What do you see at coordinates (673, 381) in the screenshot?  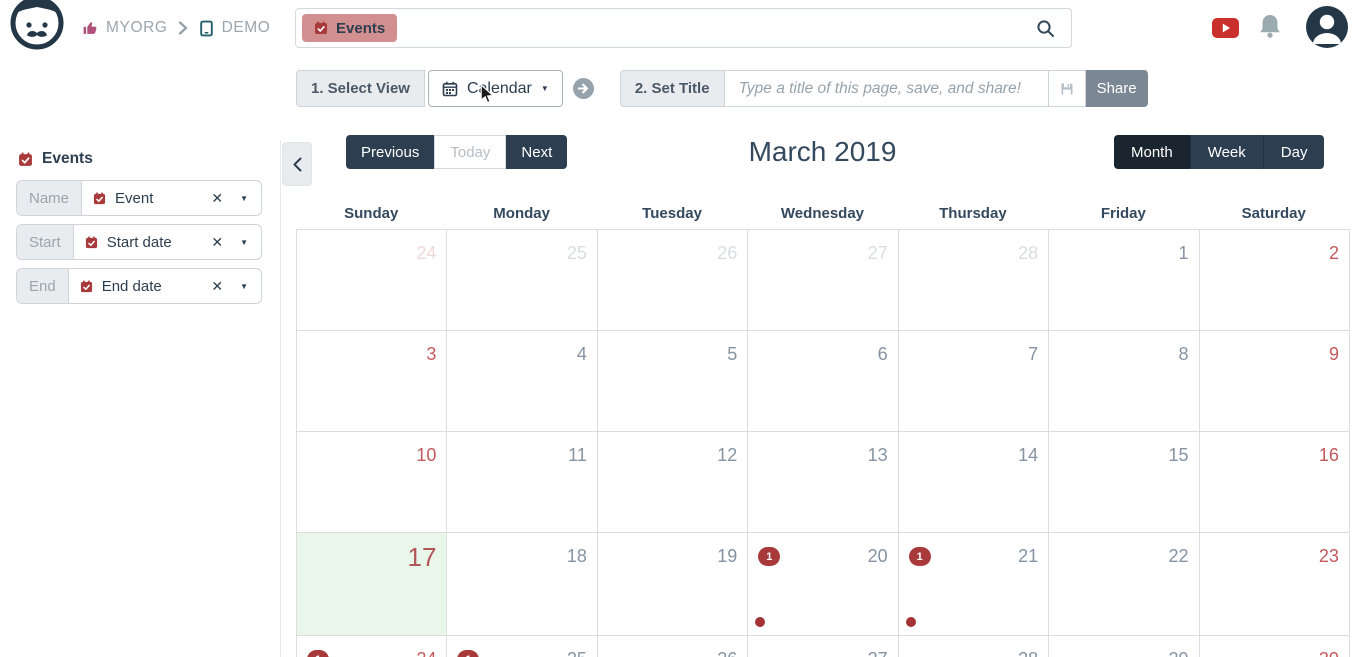 I see `calendar-day-cell: 5` at bounding box center [673, 381].